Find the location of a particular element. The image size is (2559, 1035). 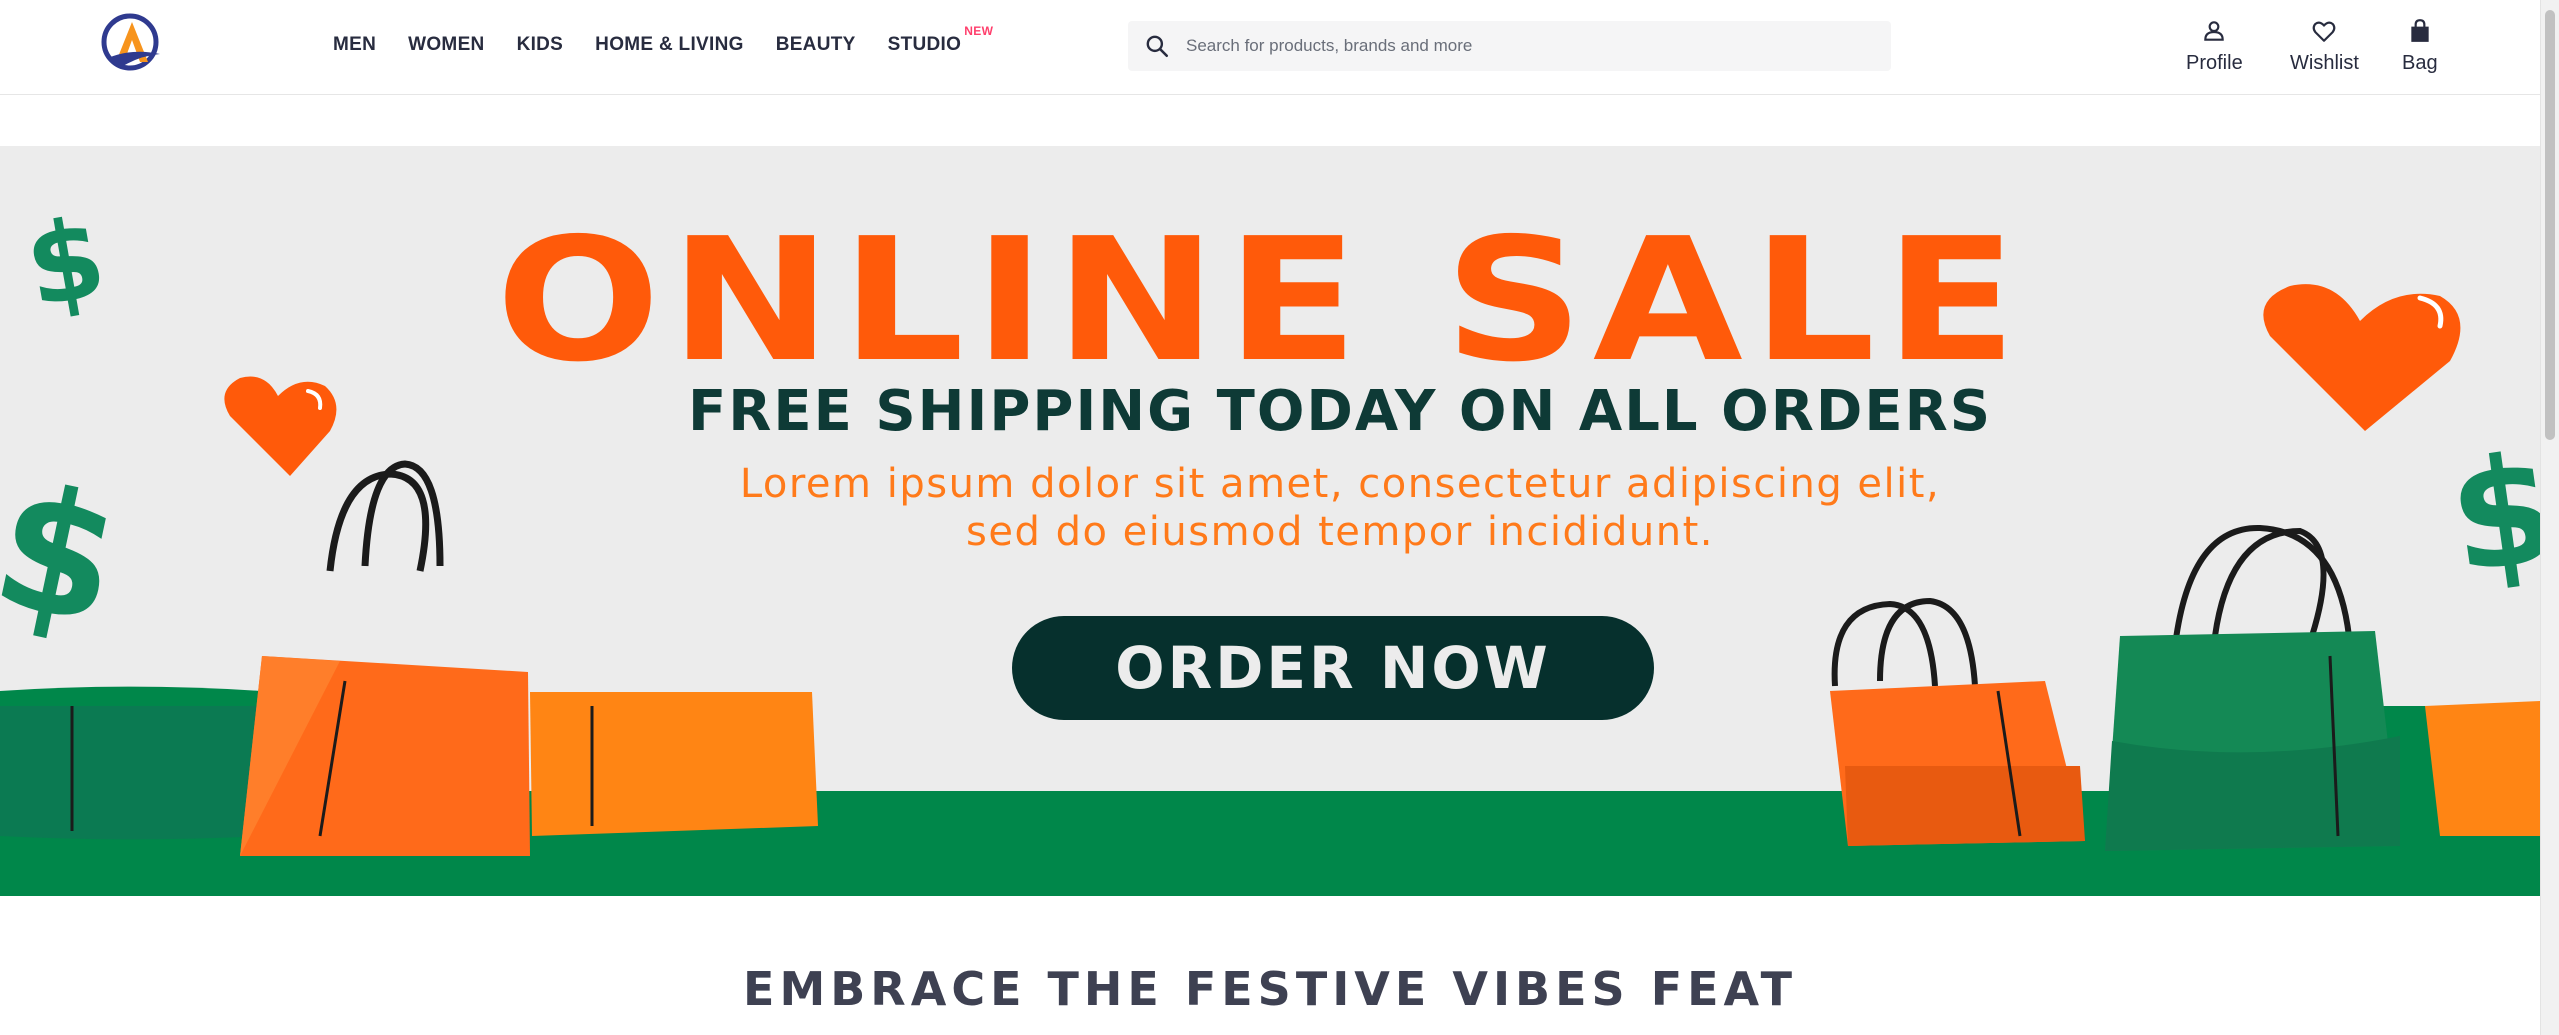

nav-women: WOMEN is located at coordinates (446, 45).